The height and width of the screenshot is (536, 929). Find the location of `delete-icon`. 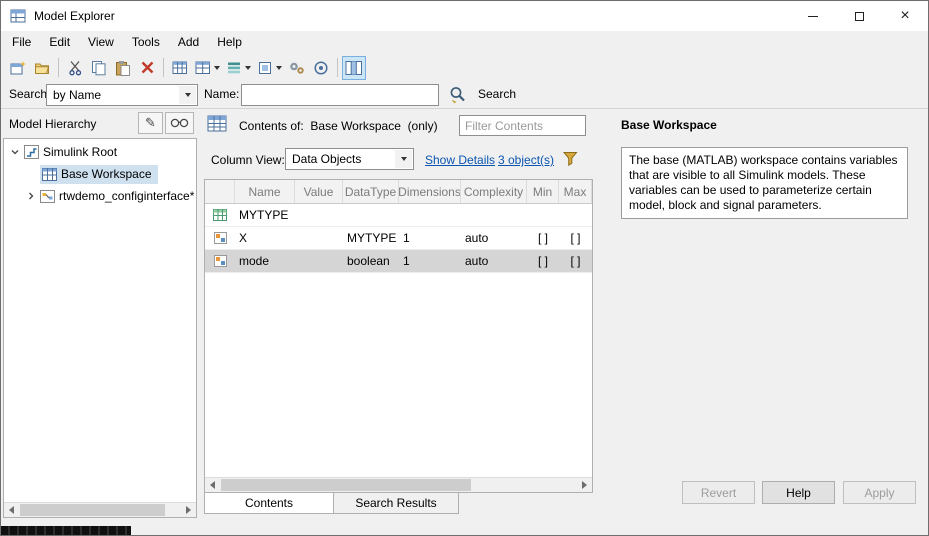

delete-icon is located at coordinates (147, 67).